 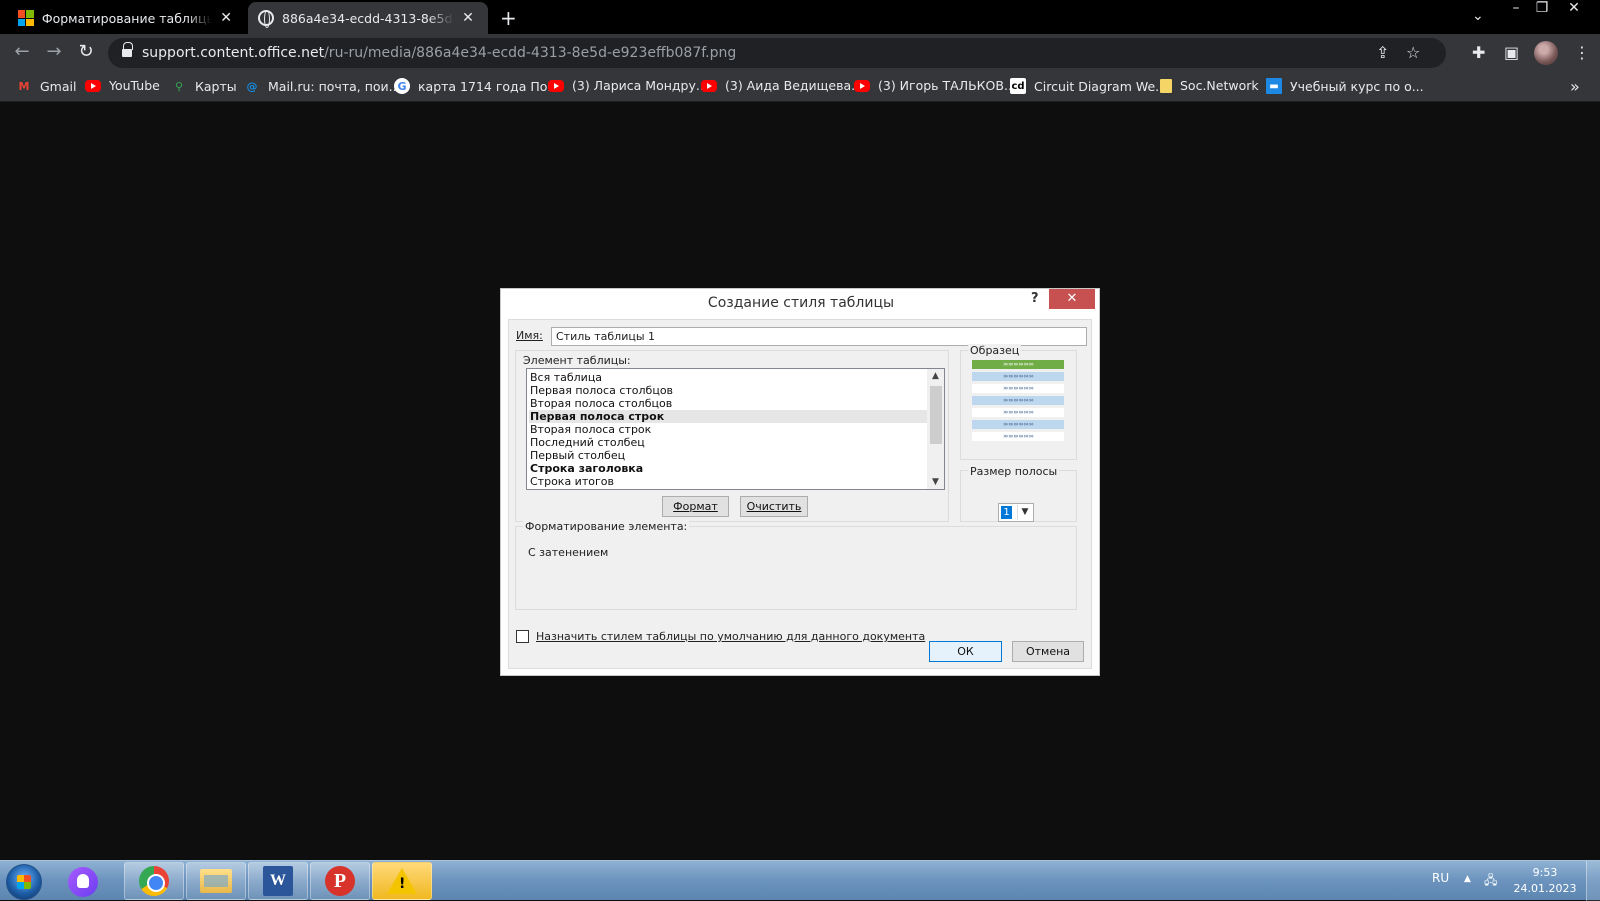 I want to click on folder-icon, so click(x=1166, y=85).